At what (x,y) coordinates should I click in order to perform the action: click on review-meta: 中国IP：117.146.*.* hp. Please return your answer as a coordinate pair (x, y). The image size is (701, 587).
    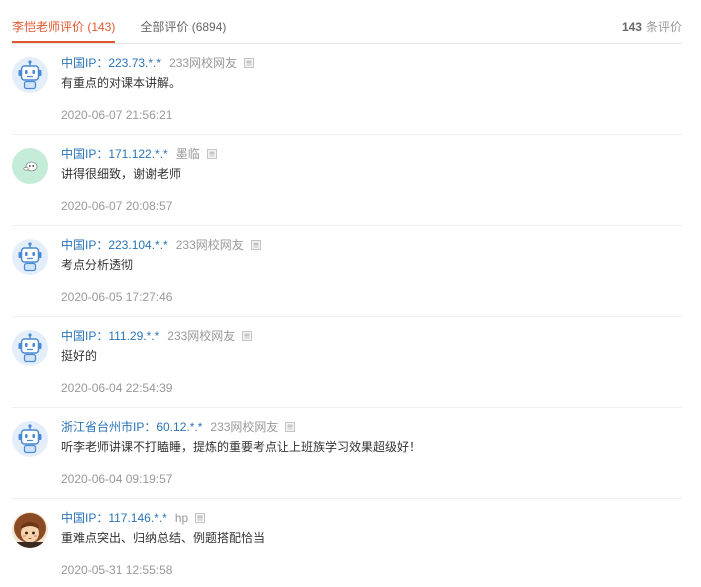
    Looking at the image, I should click on (371, 518).